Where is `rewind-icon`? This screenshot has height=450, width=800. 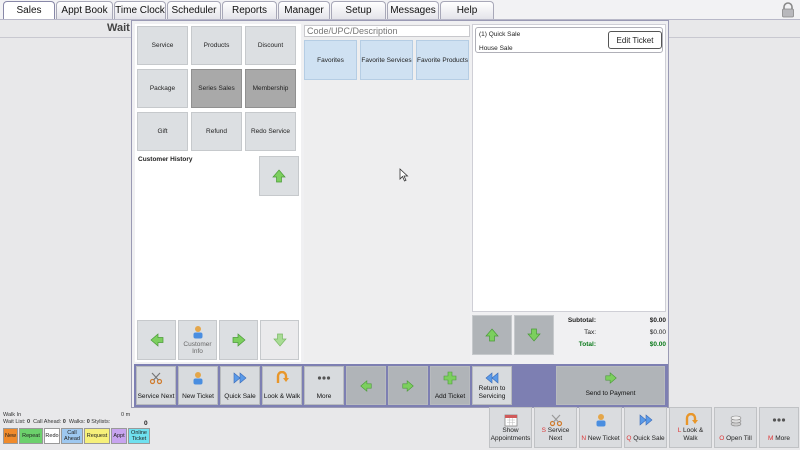 rewind-icon is located at coordinates (492, 378).